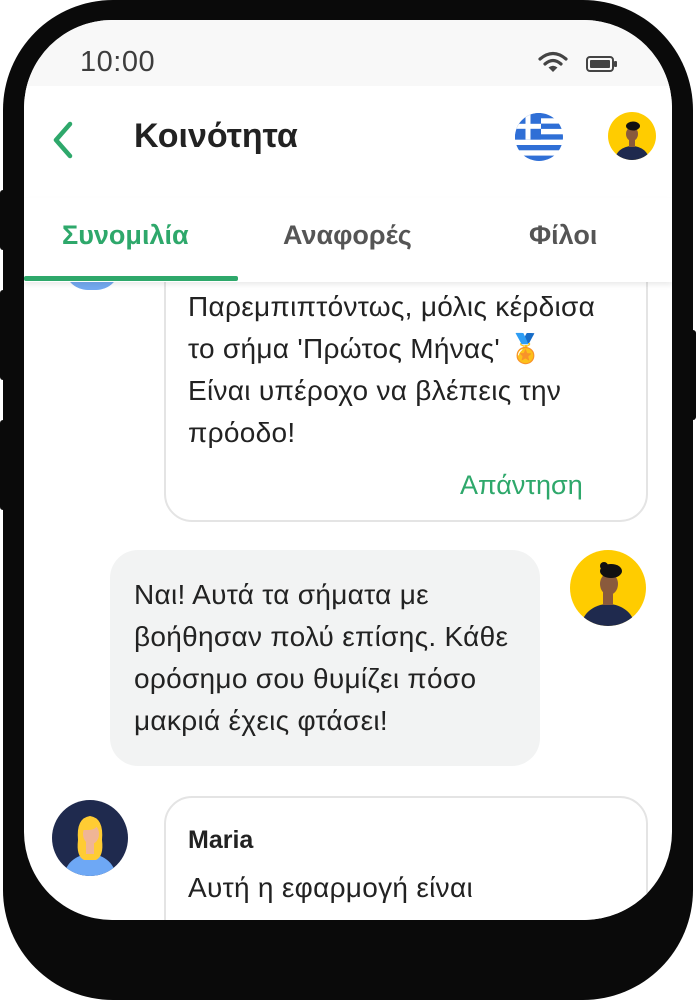 This screenshot has width=696, height=1000. What do you see at coordinates (348, 53) in the screenshot?
I see `status-bar: 10:00` at bounding box center [348, 53].